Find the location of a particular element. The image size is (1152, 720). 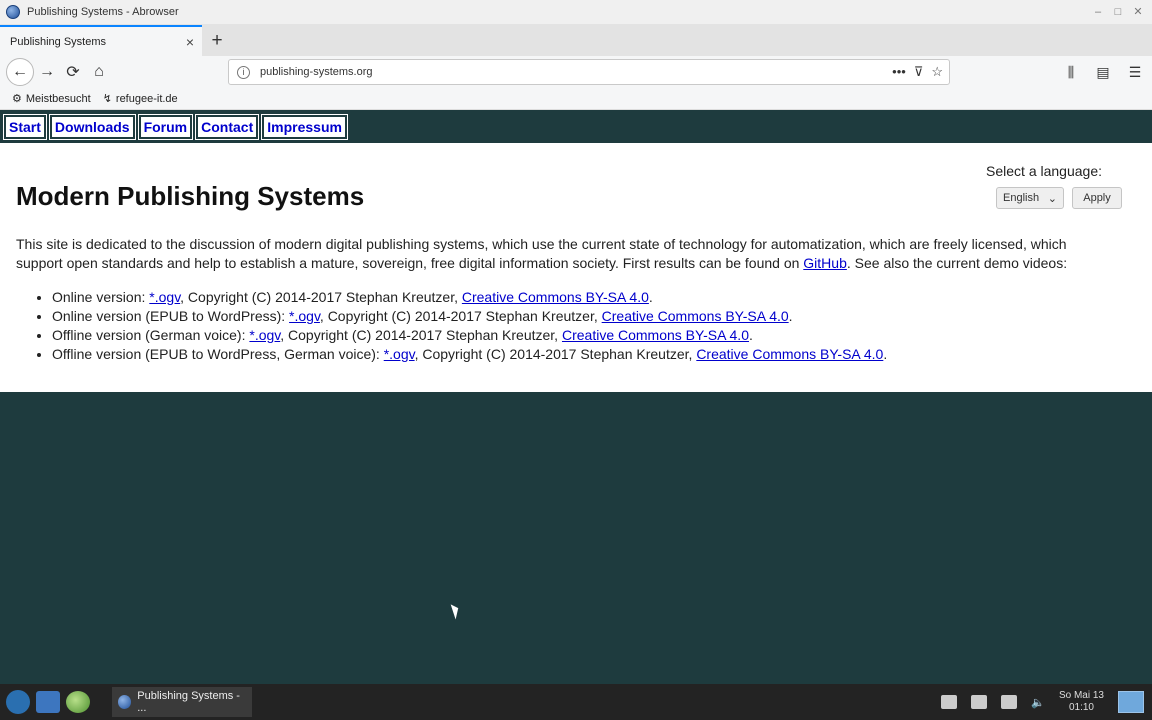

web-browser-launcher-icon is located at coordinates (78, 702).